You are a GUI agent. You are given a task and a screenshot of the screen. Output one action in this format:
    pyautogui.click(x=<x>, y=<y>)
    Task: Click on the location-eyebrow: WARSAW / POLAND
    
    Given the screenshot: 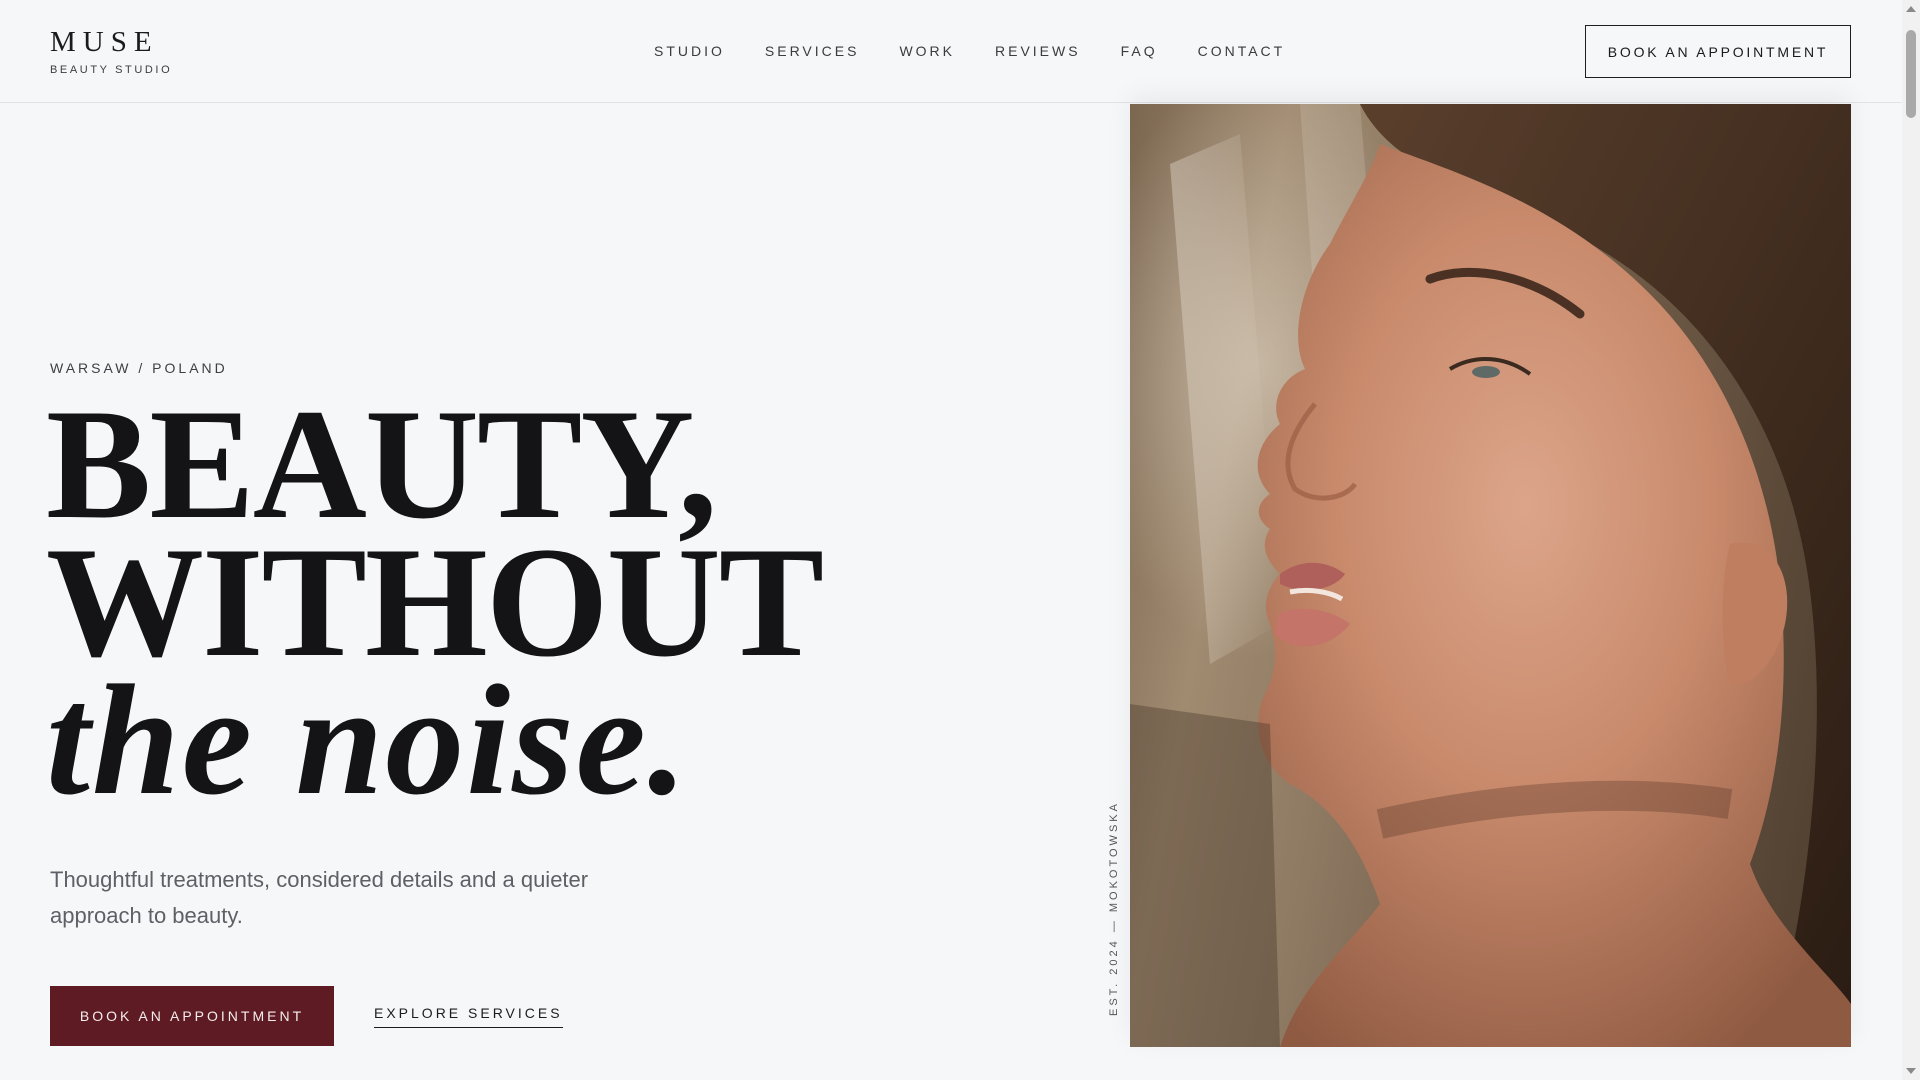 What is the action you would take?
    pyautogui.click(x=139, y=368)
    